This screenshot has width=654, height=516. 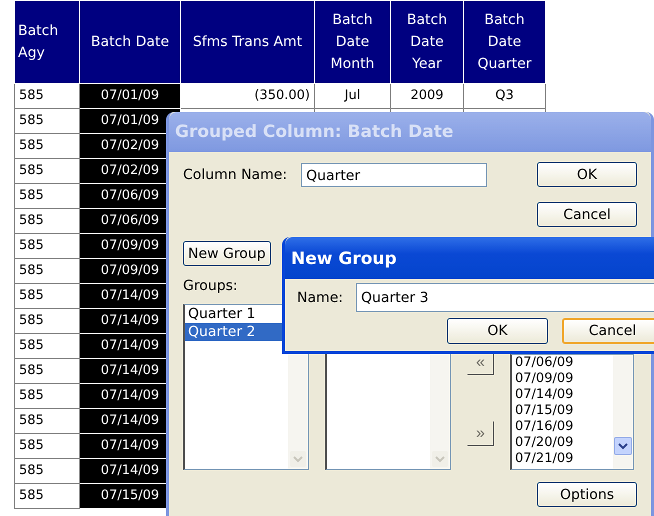 I want to click on table-cell: (350.00), so click(x=247, y=96).